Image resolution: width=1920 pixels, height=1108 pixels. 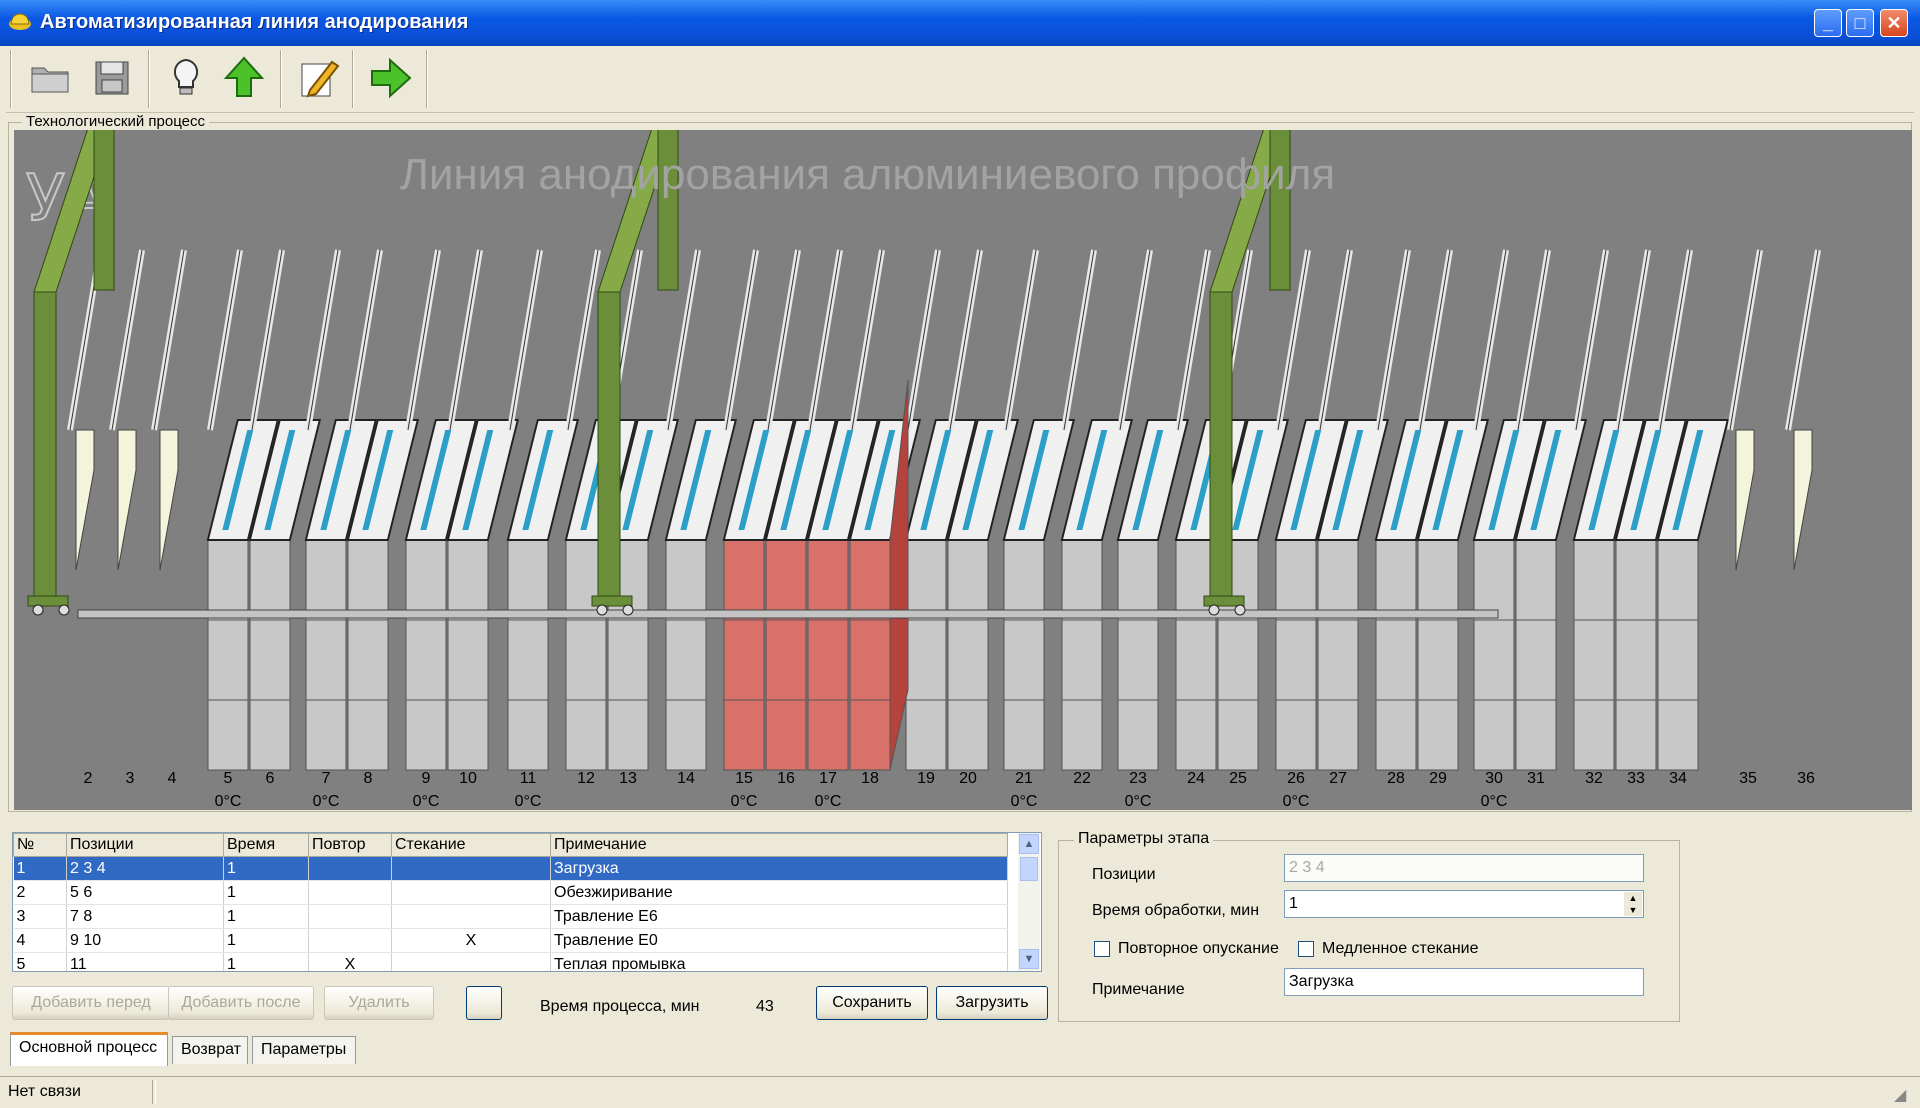 I want to click on table-cell: 2 3 4, so click(x=145, y=868).